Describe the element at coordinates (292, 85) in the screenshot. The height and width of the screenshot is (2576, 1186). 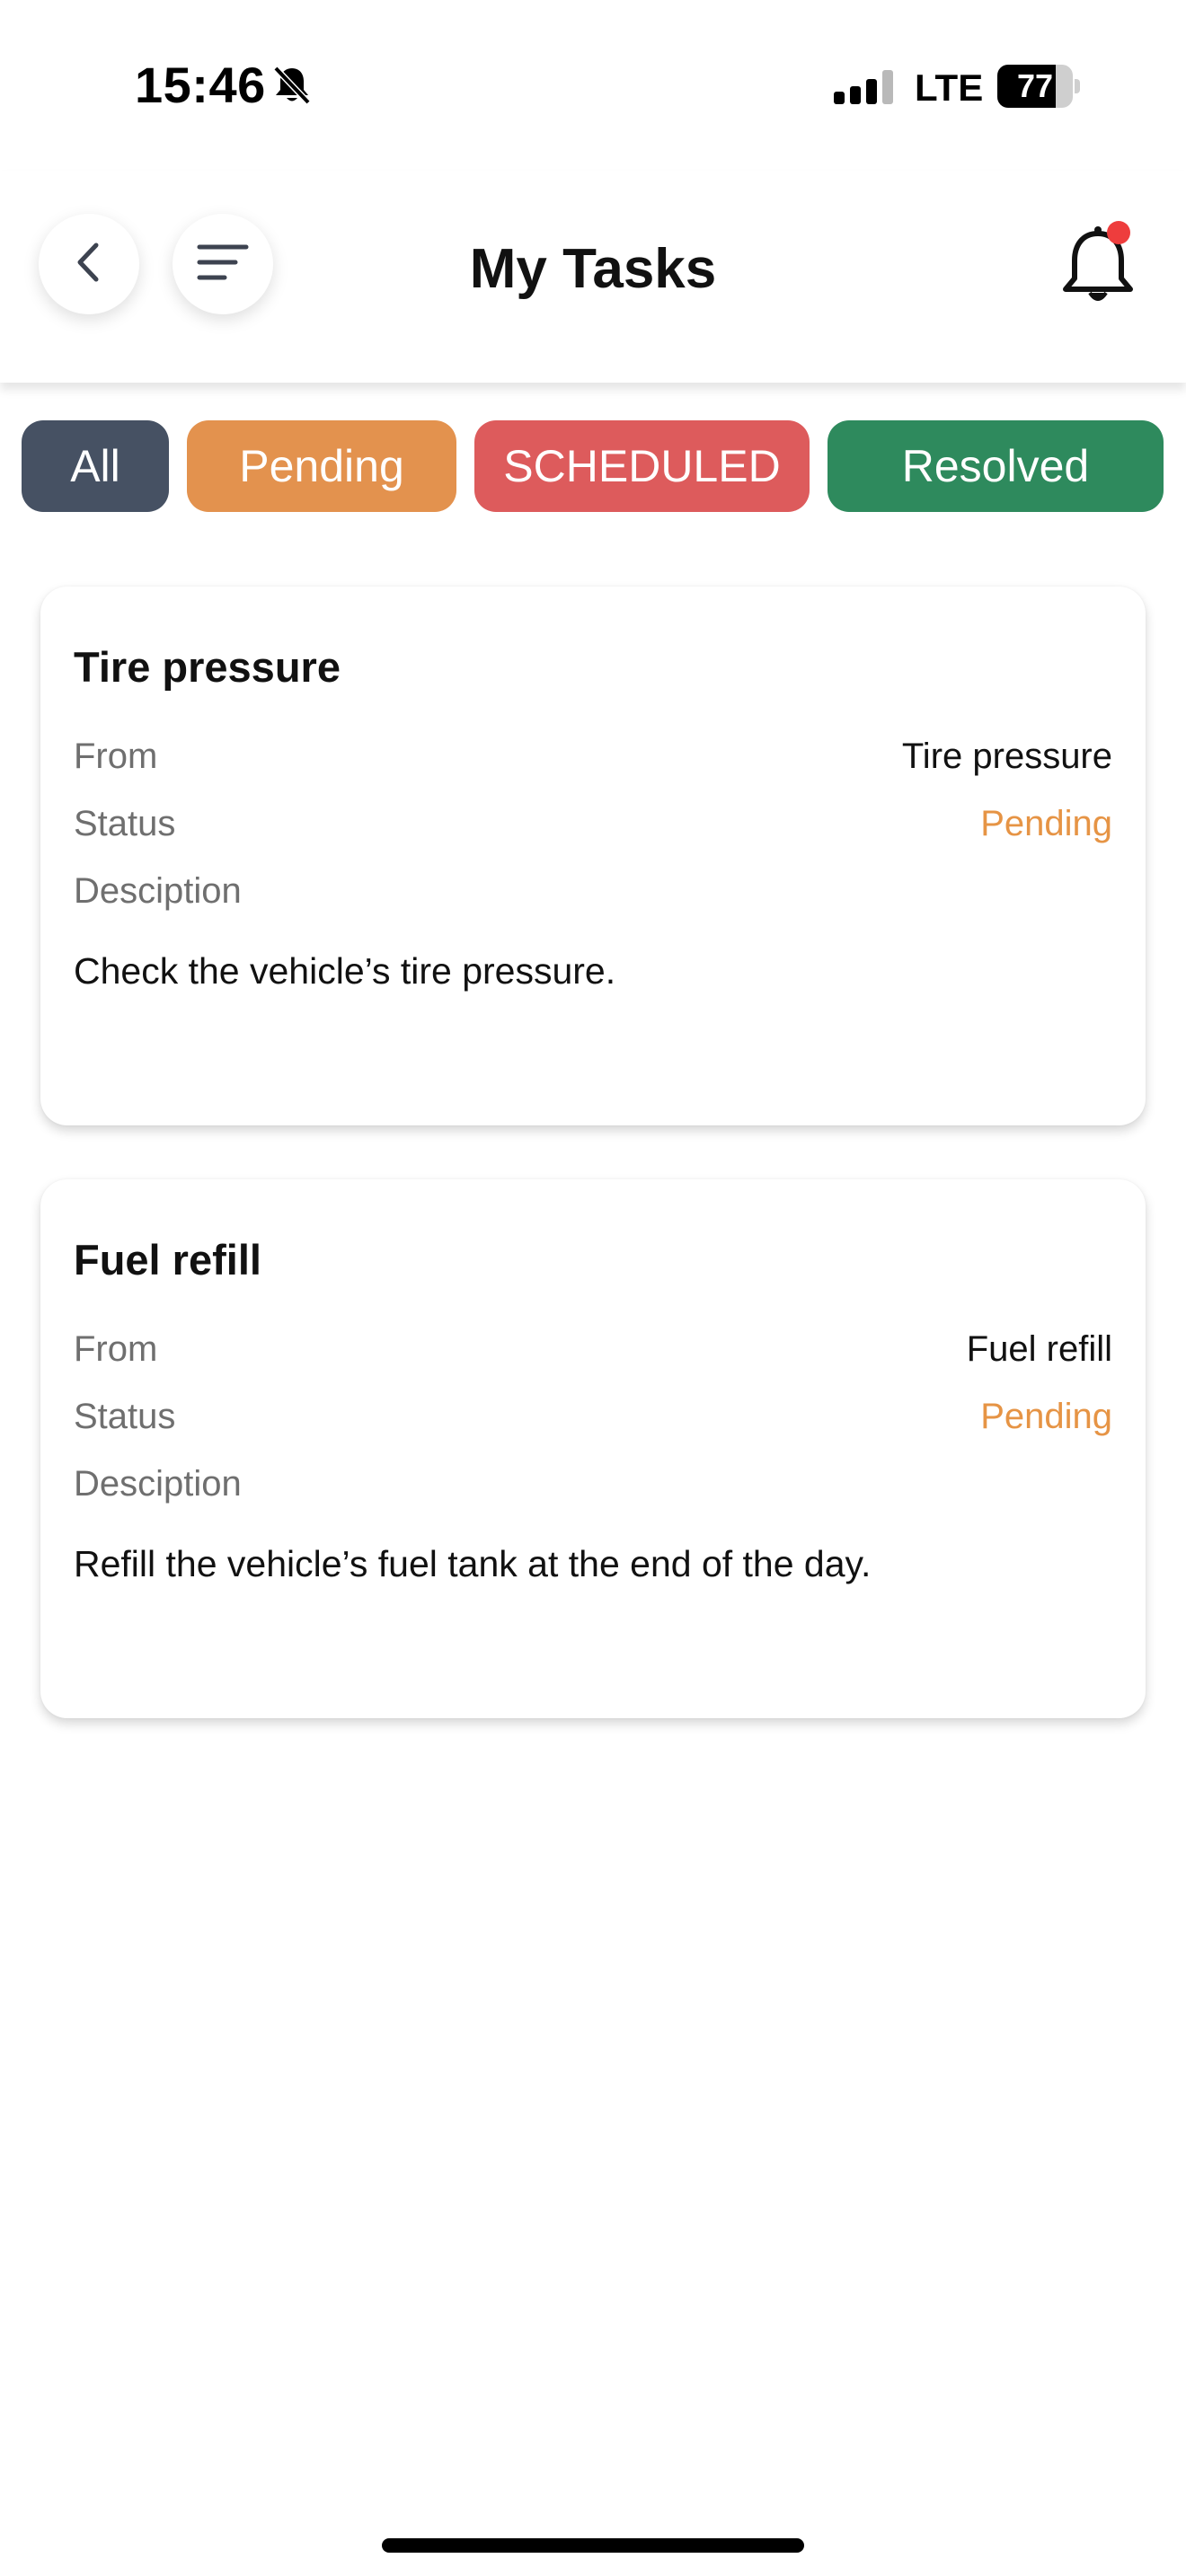
I see `bell-slash-icon` at that location.